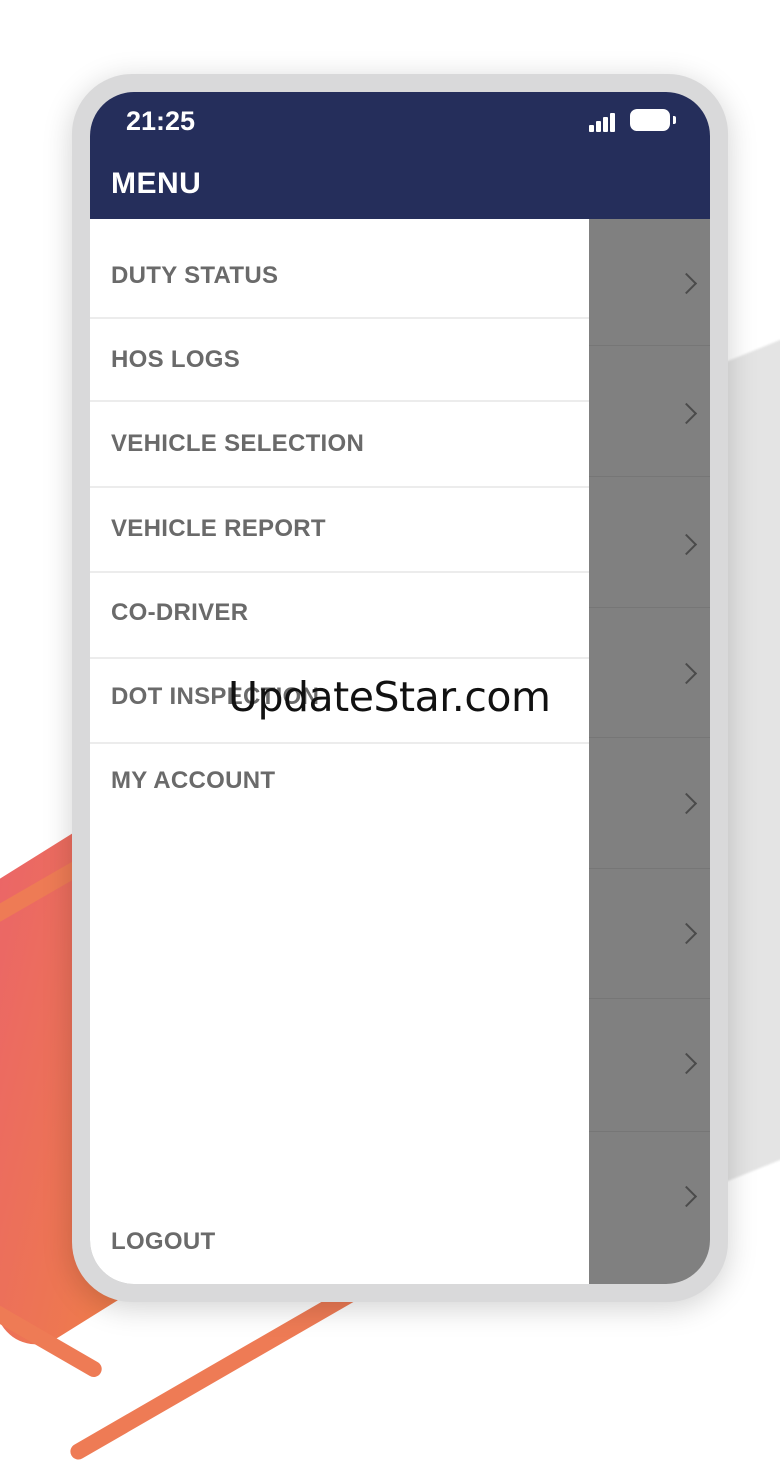  Describe the element at coordinates (339, 269) in the screenshot. I see `drawer-item-duty-status: DUTY STATUS` at that location.